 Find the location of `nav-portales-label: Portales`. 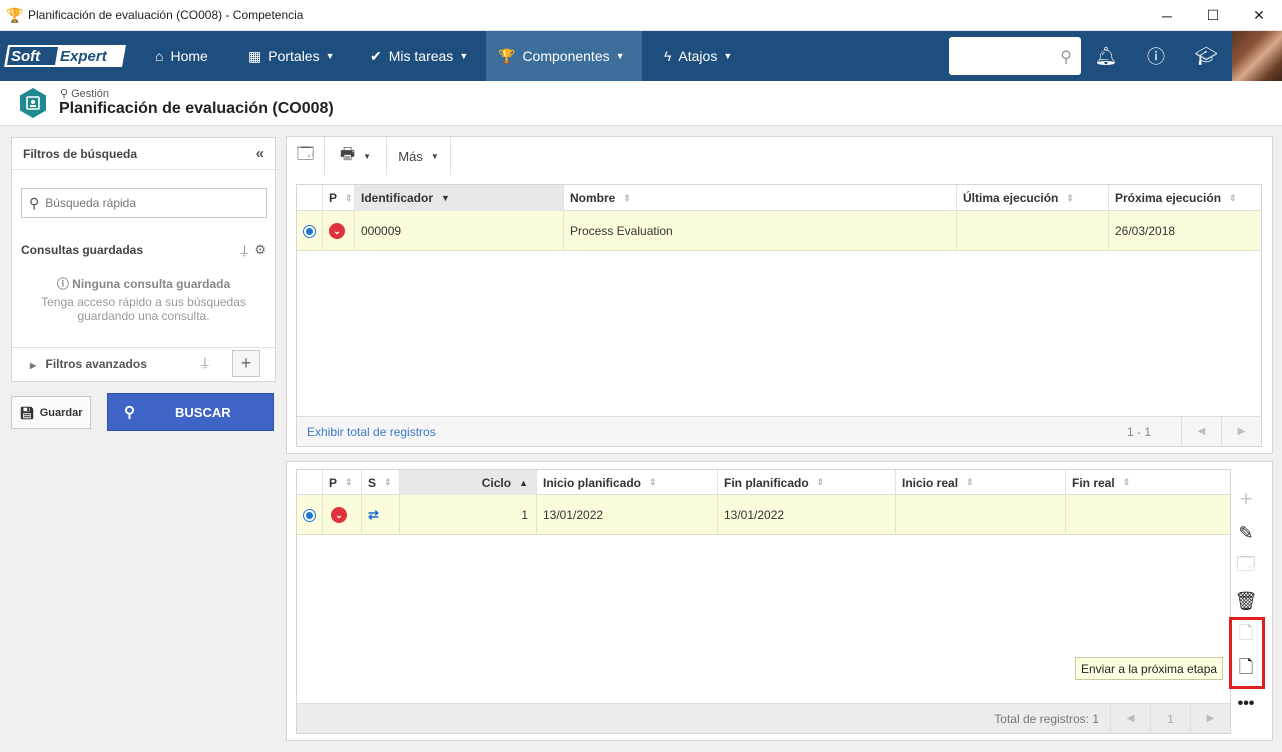

nav-portales-label: Portales is located at coordinates (294, 56).